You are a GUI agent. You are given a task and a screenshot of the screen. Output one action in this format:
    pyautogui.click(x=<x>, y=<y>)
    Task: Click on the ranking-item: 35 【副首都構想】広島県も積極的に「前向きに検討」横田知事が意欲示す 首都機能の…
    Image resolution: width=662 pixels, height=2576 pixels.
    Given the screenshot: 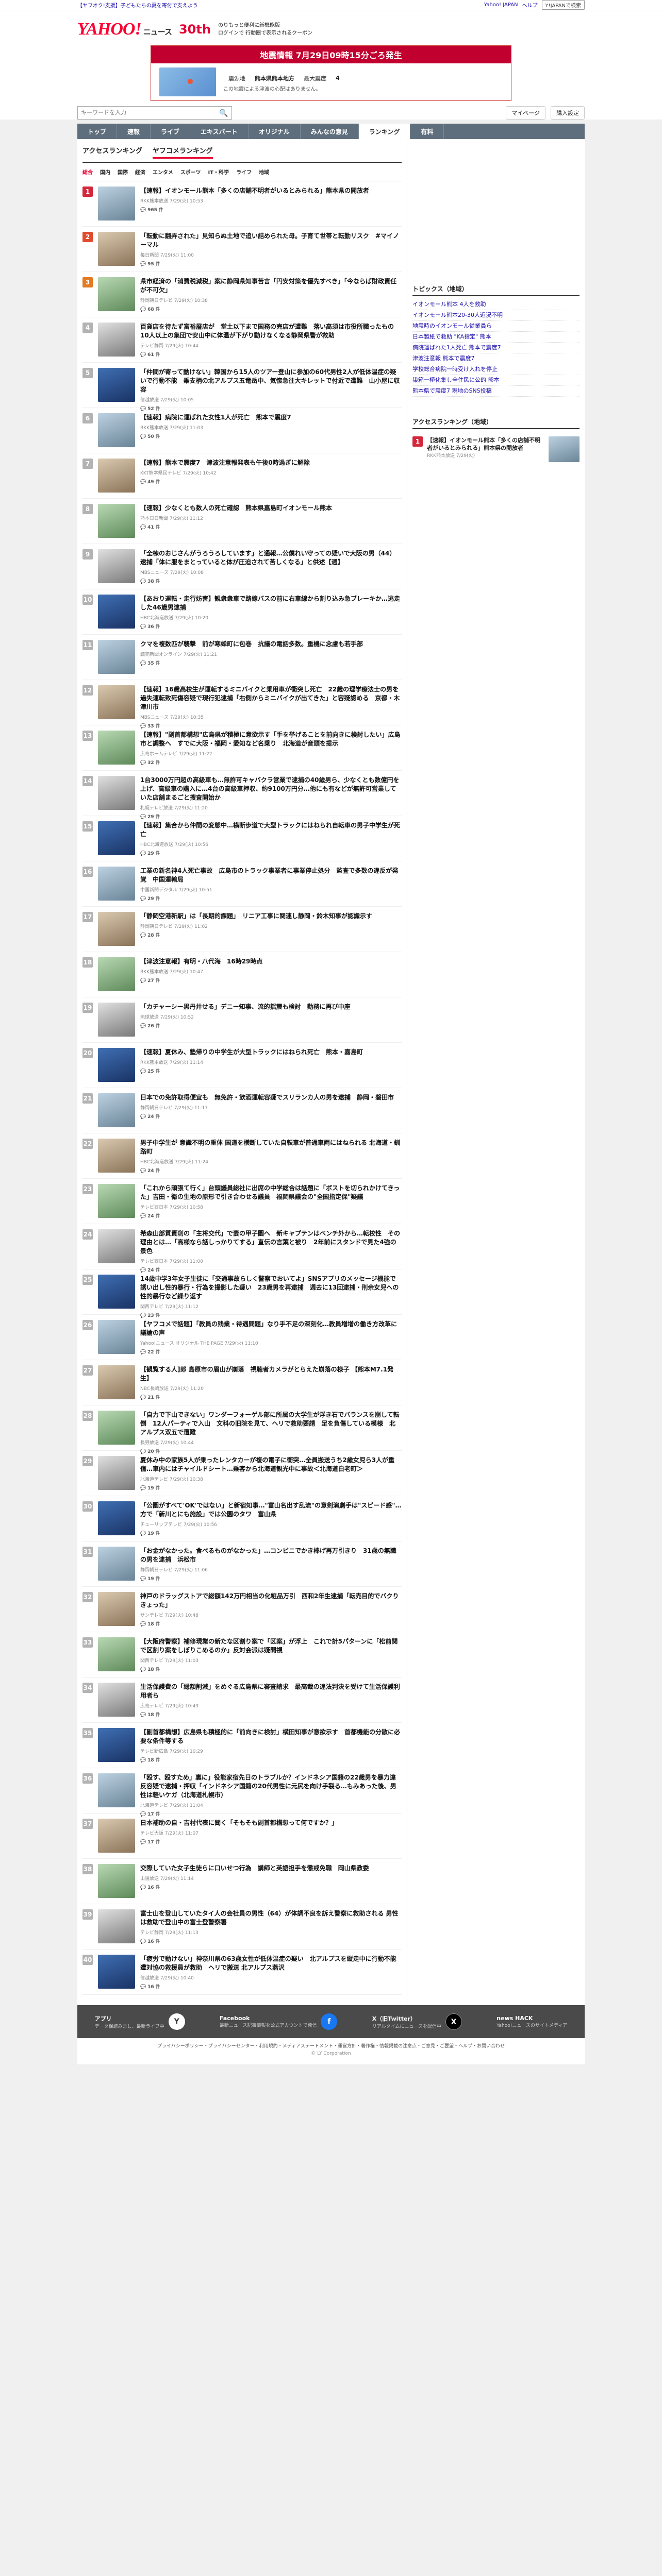 What is the action you would take?
    pyautogui.click(x=242, y=1745)
    